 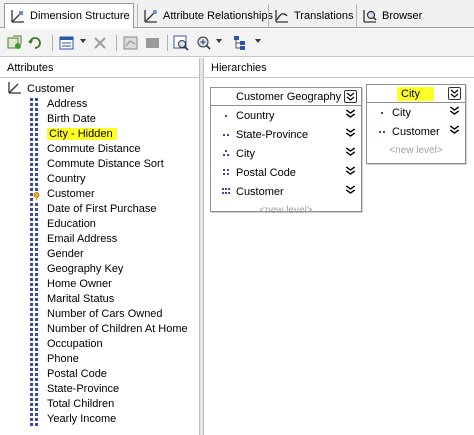 What do you see at coordinates (74, 388) in the screenshot?
I see `attribute-item: State-Province` at bounding box center [74, 388].